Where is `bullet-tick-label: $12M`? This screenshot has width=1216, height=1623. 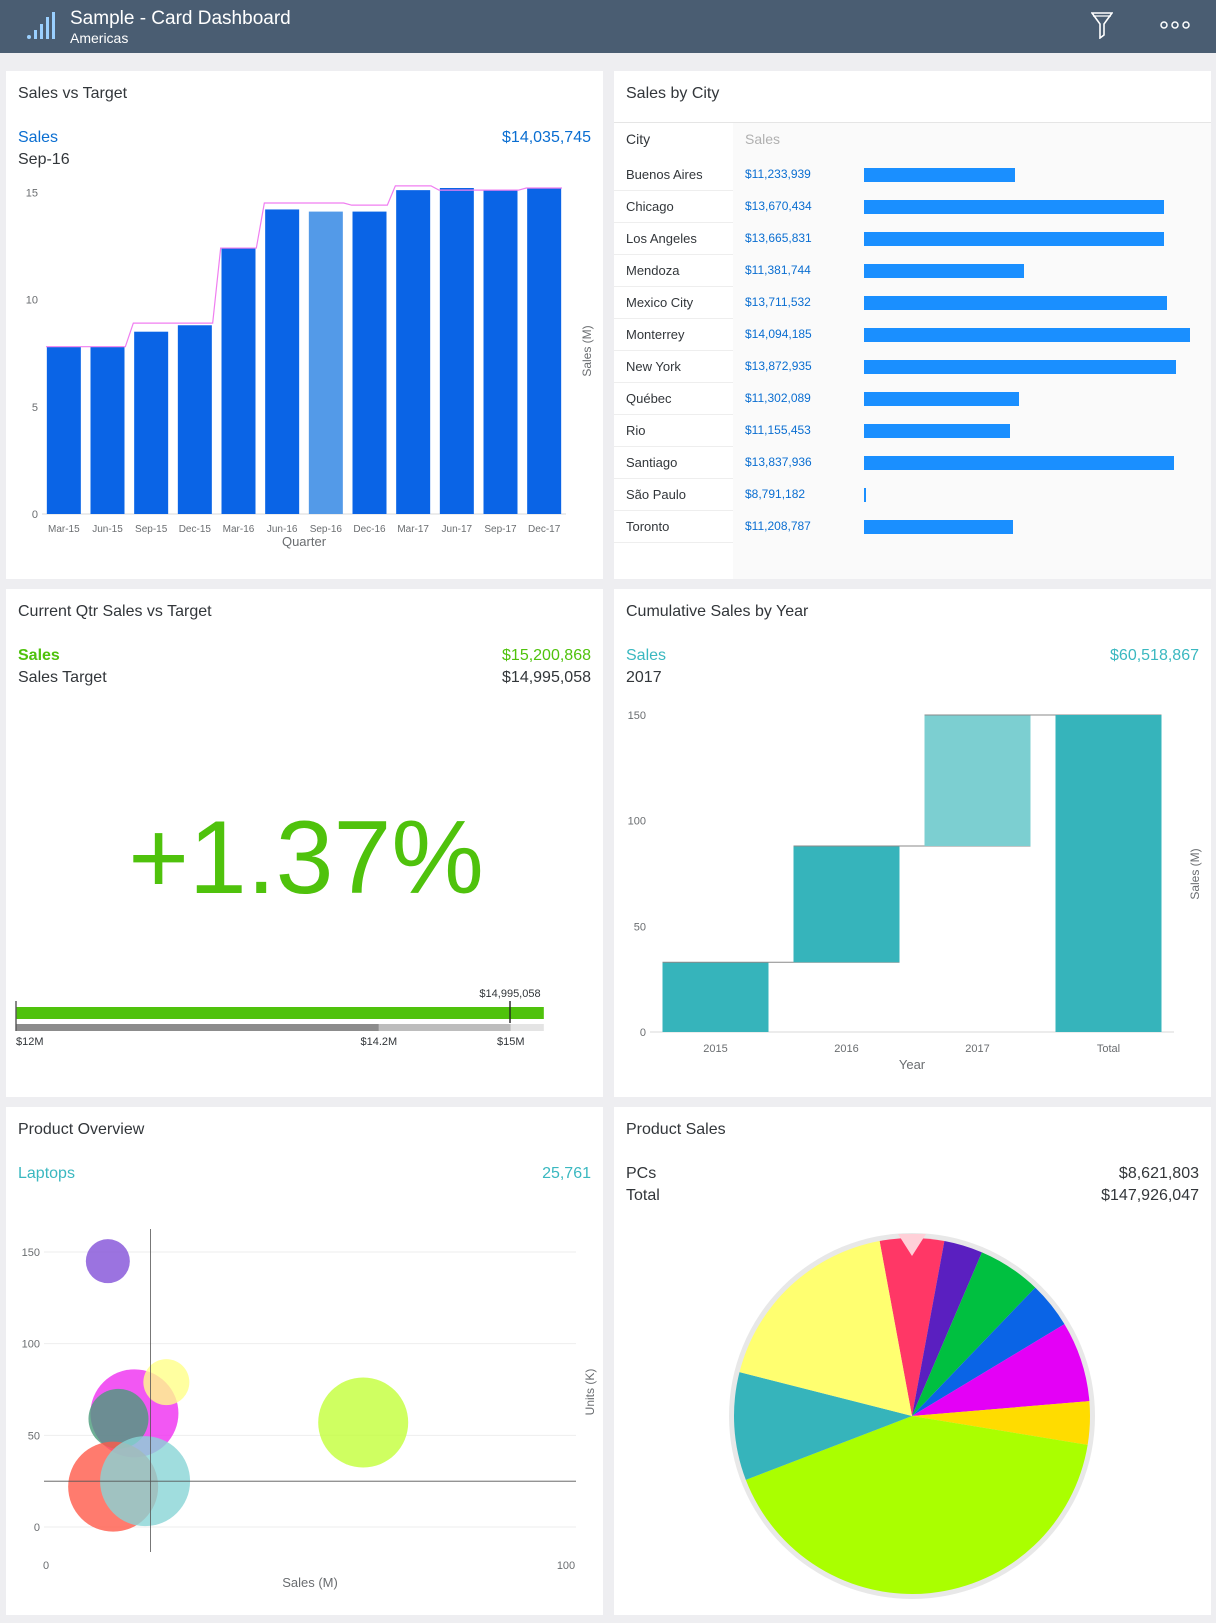
bullet-tick-label: $12M is located at coordinates (30, 1042).